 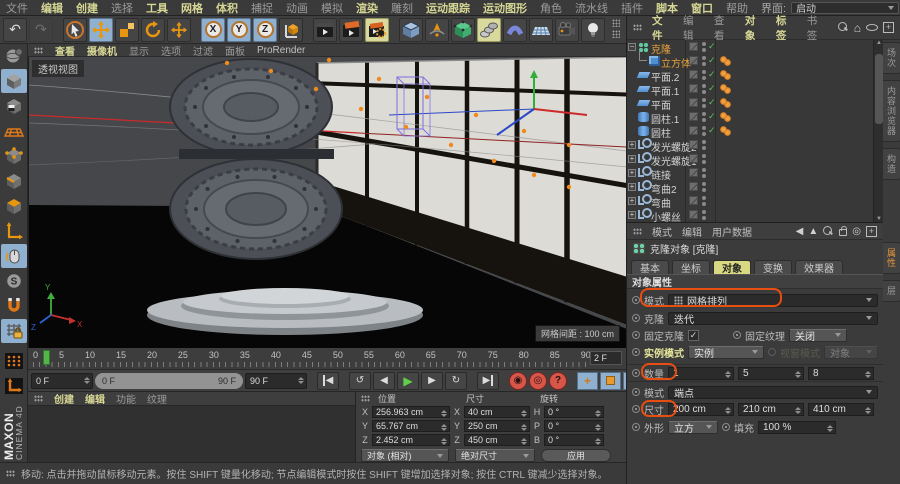 I want to click on om-menu-bookmarks: 书签, so click(x=817, y=28).